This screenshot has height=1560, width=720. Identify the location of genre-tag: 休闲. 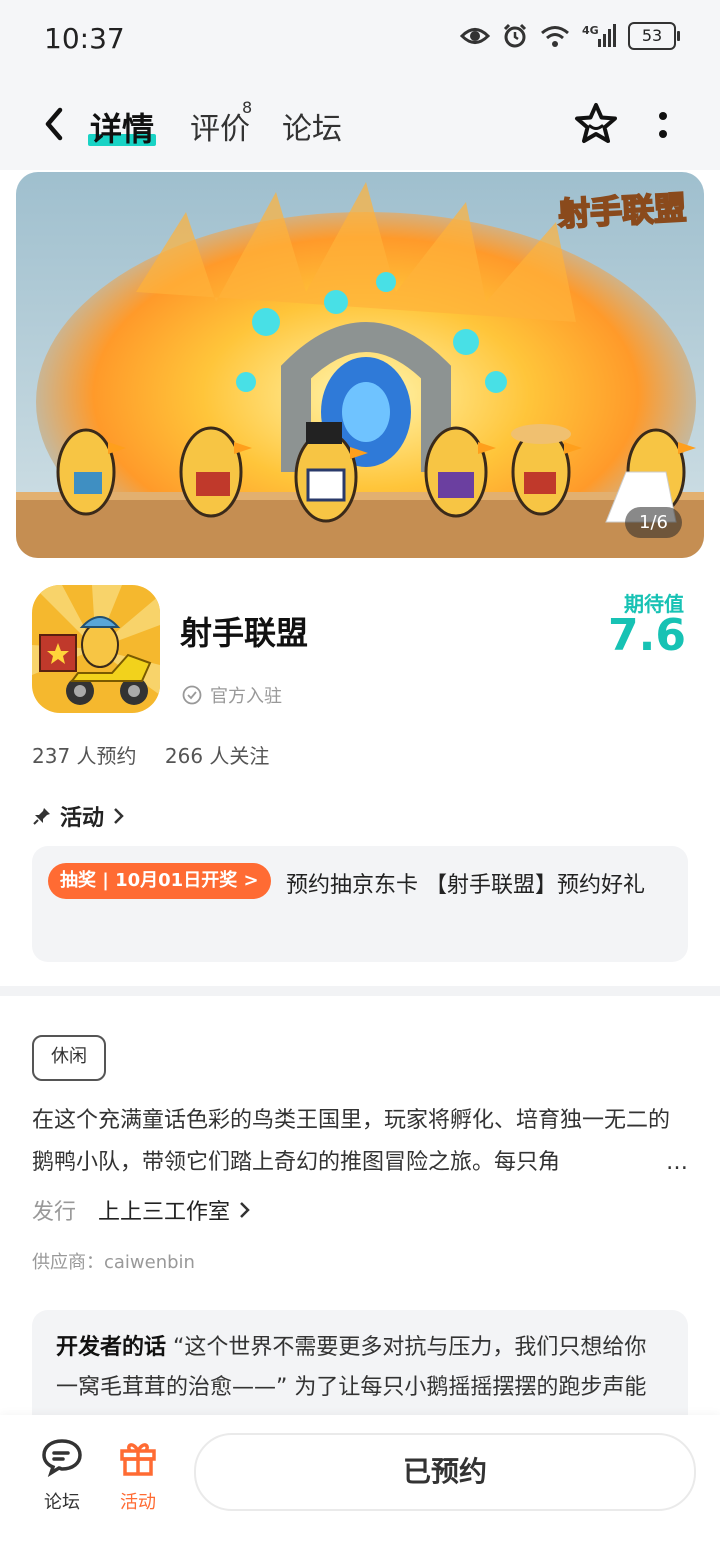
(69, 1058).